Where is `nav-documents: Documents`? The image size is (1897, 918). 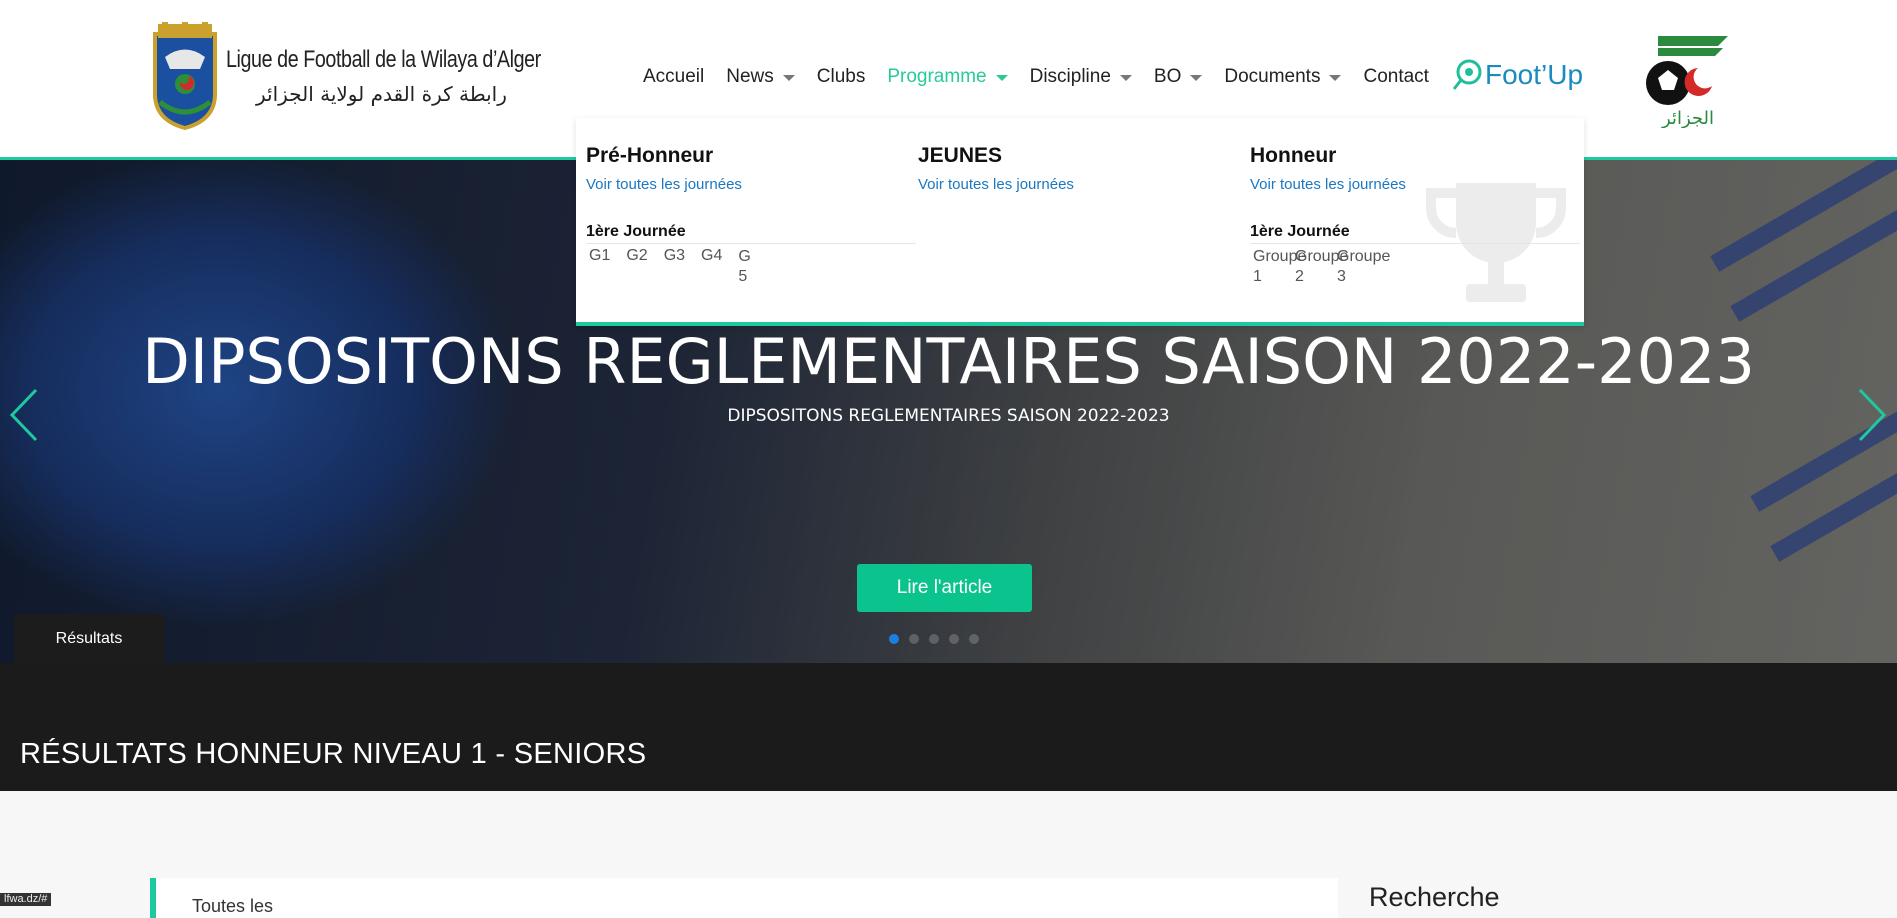 nav-documents: Documents is located at coordinates (1283, 77).